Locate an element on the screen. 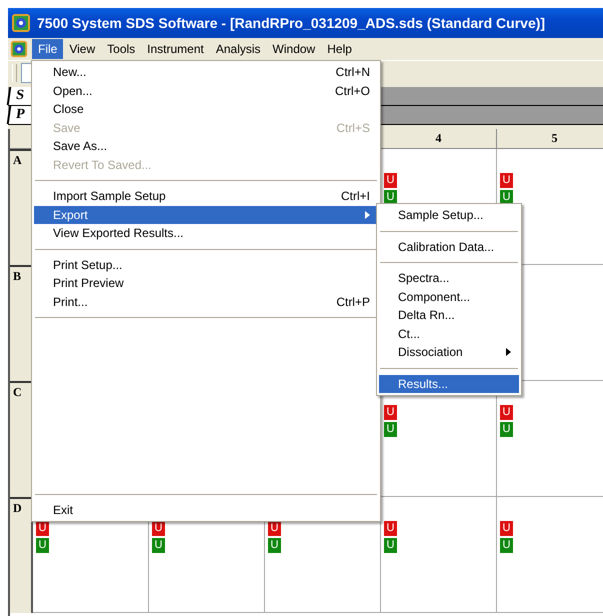 The height and width of the screenshot is (616, 603). row-header: C is located at coordinates (21, 439).